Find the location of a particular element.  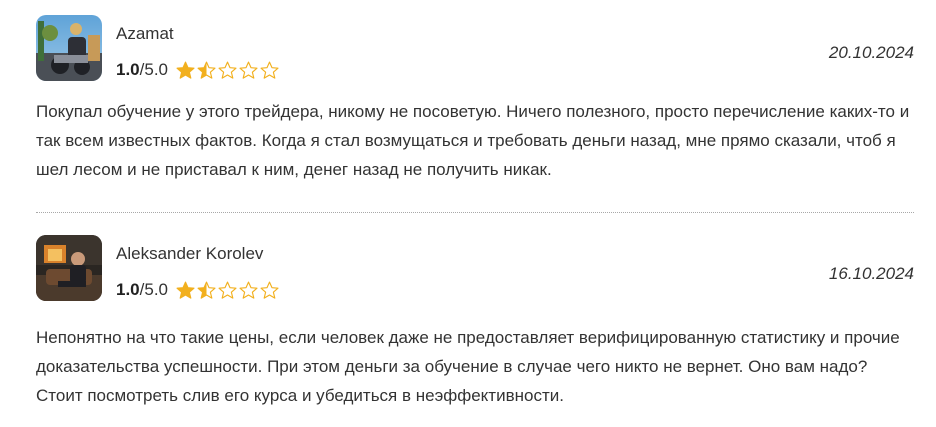

review-author: Aleksander Korolev is located at coordinates (190, 253).